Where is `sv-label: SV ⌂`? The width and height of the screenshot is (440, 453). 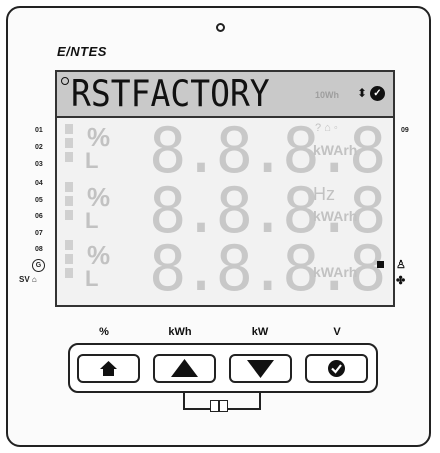 sv-label: SV ⌂ is located at coordinates (28, 279).